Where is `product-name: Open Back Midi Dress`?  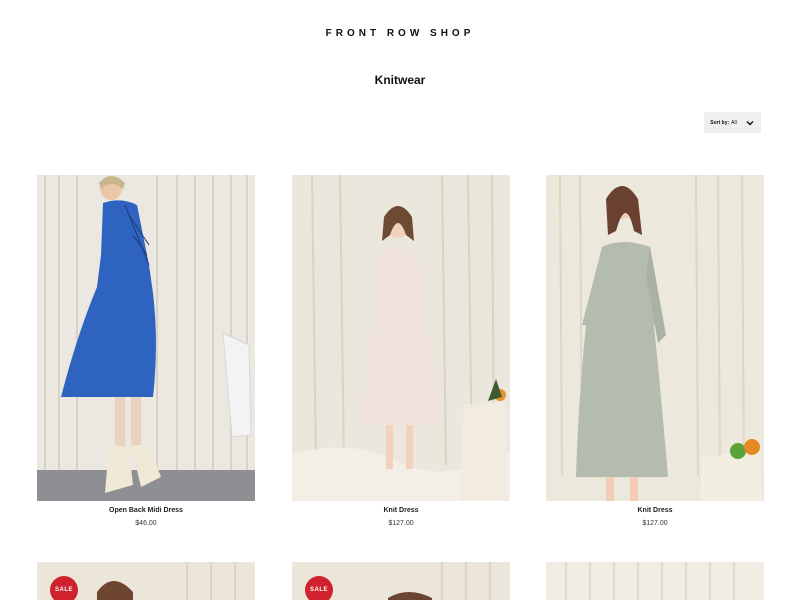 product-name: Open Back Midi Dress is located at coordinates (146, 510).